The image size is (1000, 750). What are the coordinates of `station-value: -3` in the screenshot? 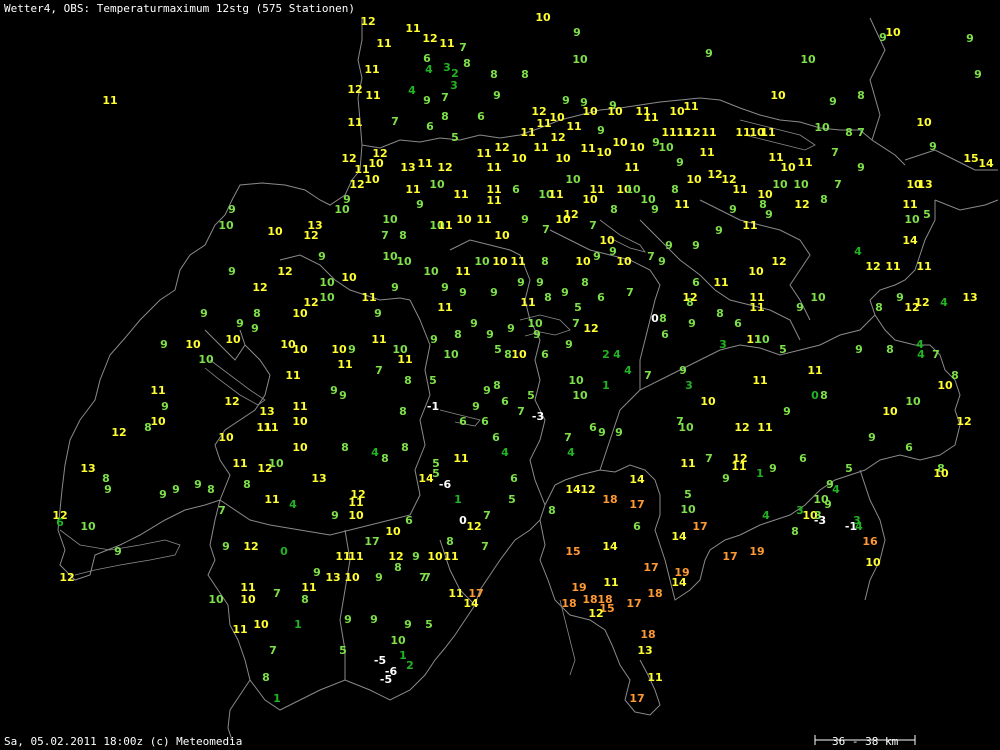 It's located at (820, 520).